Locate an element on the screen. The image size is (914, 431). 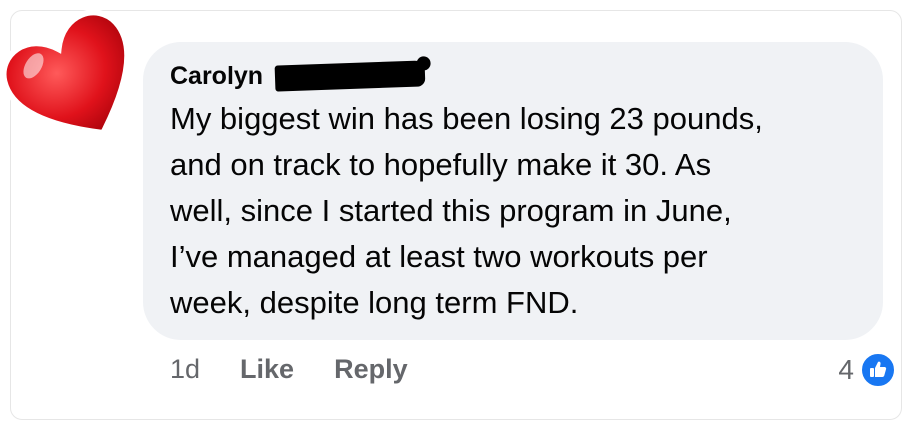
comment-text-line: week, despite long term FND. is located at coordinates (374, 302).